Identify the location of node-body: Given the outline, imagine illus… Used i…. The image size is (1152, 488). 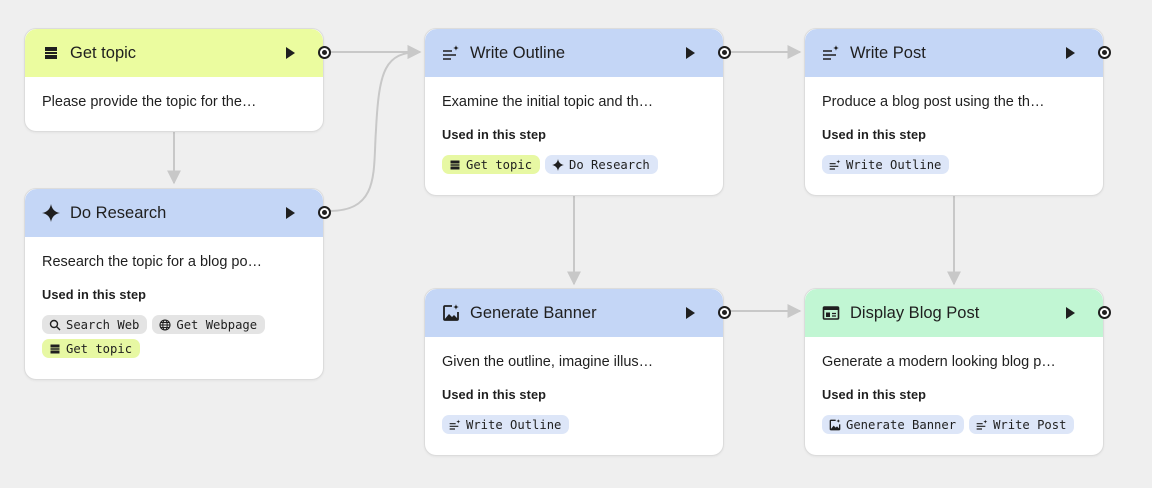
(574, 392).